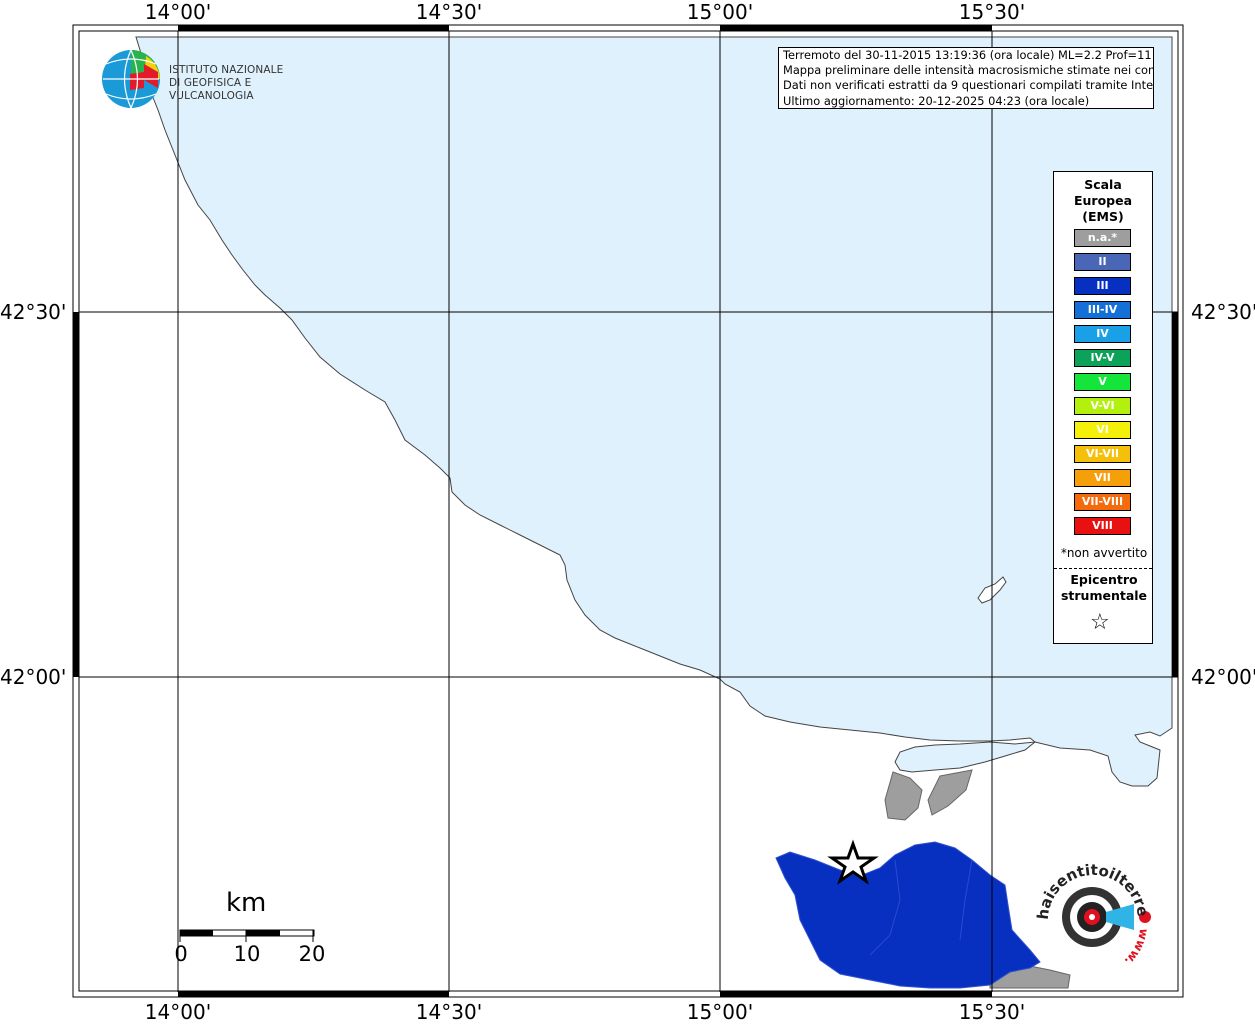 This screenshot has height=1024, width=1255. Describe the element at coordinates (1102, 238) in the screenshot. I see `legend-swatch: n.a.*` at that location.